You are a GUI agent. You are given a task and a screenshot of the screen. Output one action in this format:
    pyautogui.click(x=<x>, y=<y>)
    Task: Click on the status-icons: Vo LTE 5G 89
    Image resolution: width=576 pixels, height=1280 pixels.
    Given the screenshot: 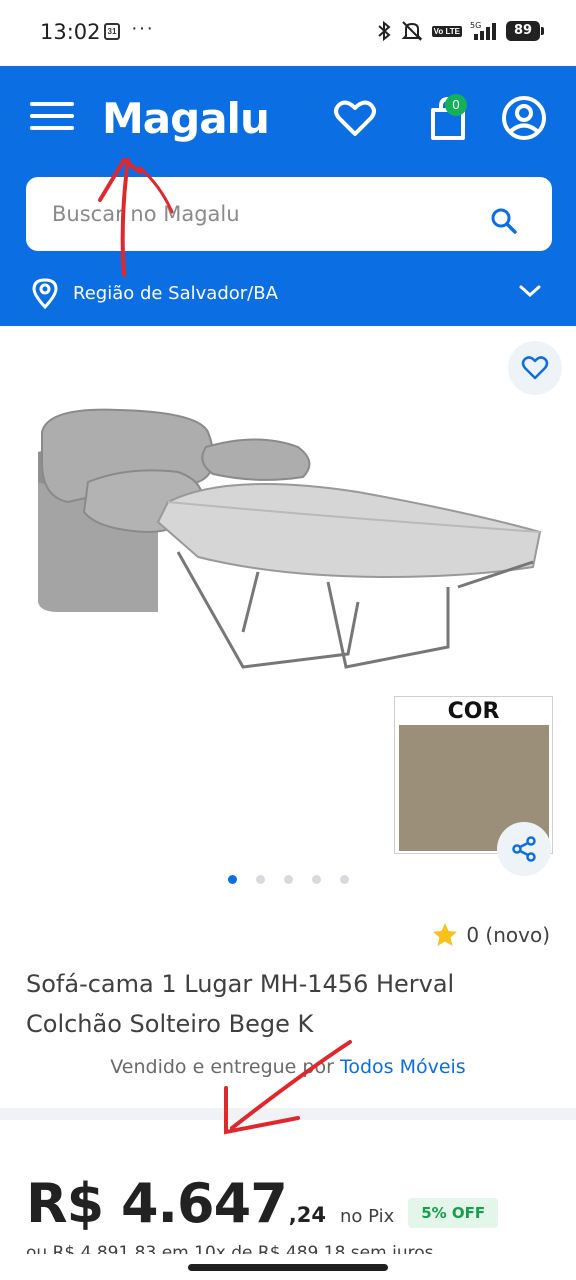 What is the action you would take?
    pyautogui.click(x=460, y=31)
    